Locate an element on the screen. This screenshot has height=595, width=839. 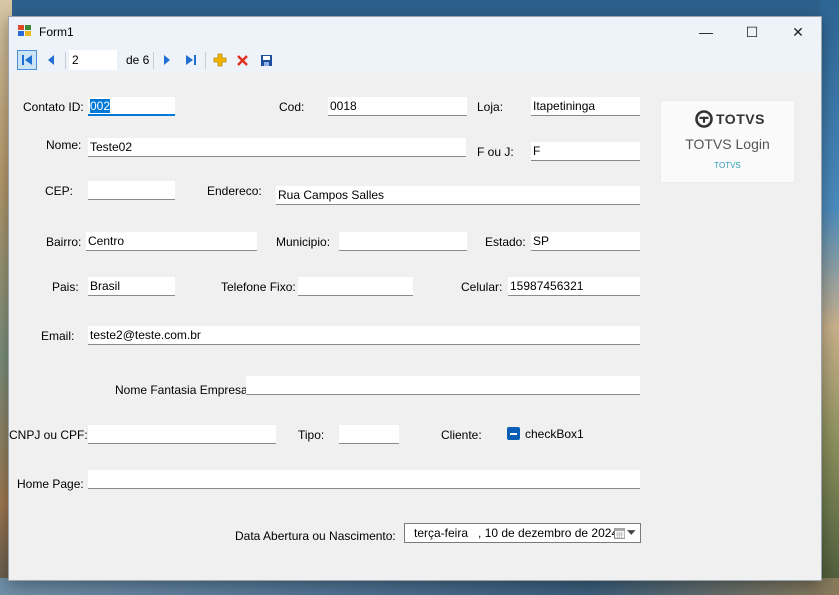
estado-field: SP is located at coordinates (585, 241).